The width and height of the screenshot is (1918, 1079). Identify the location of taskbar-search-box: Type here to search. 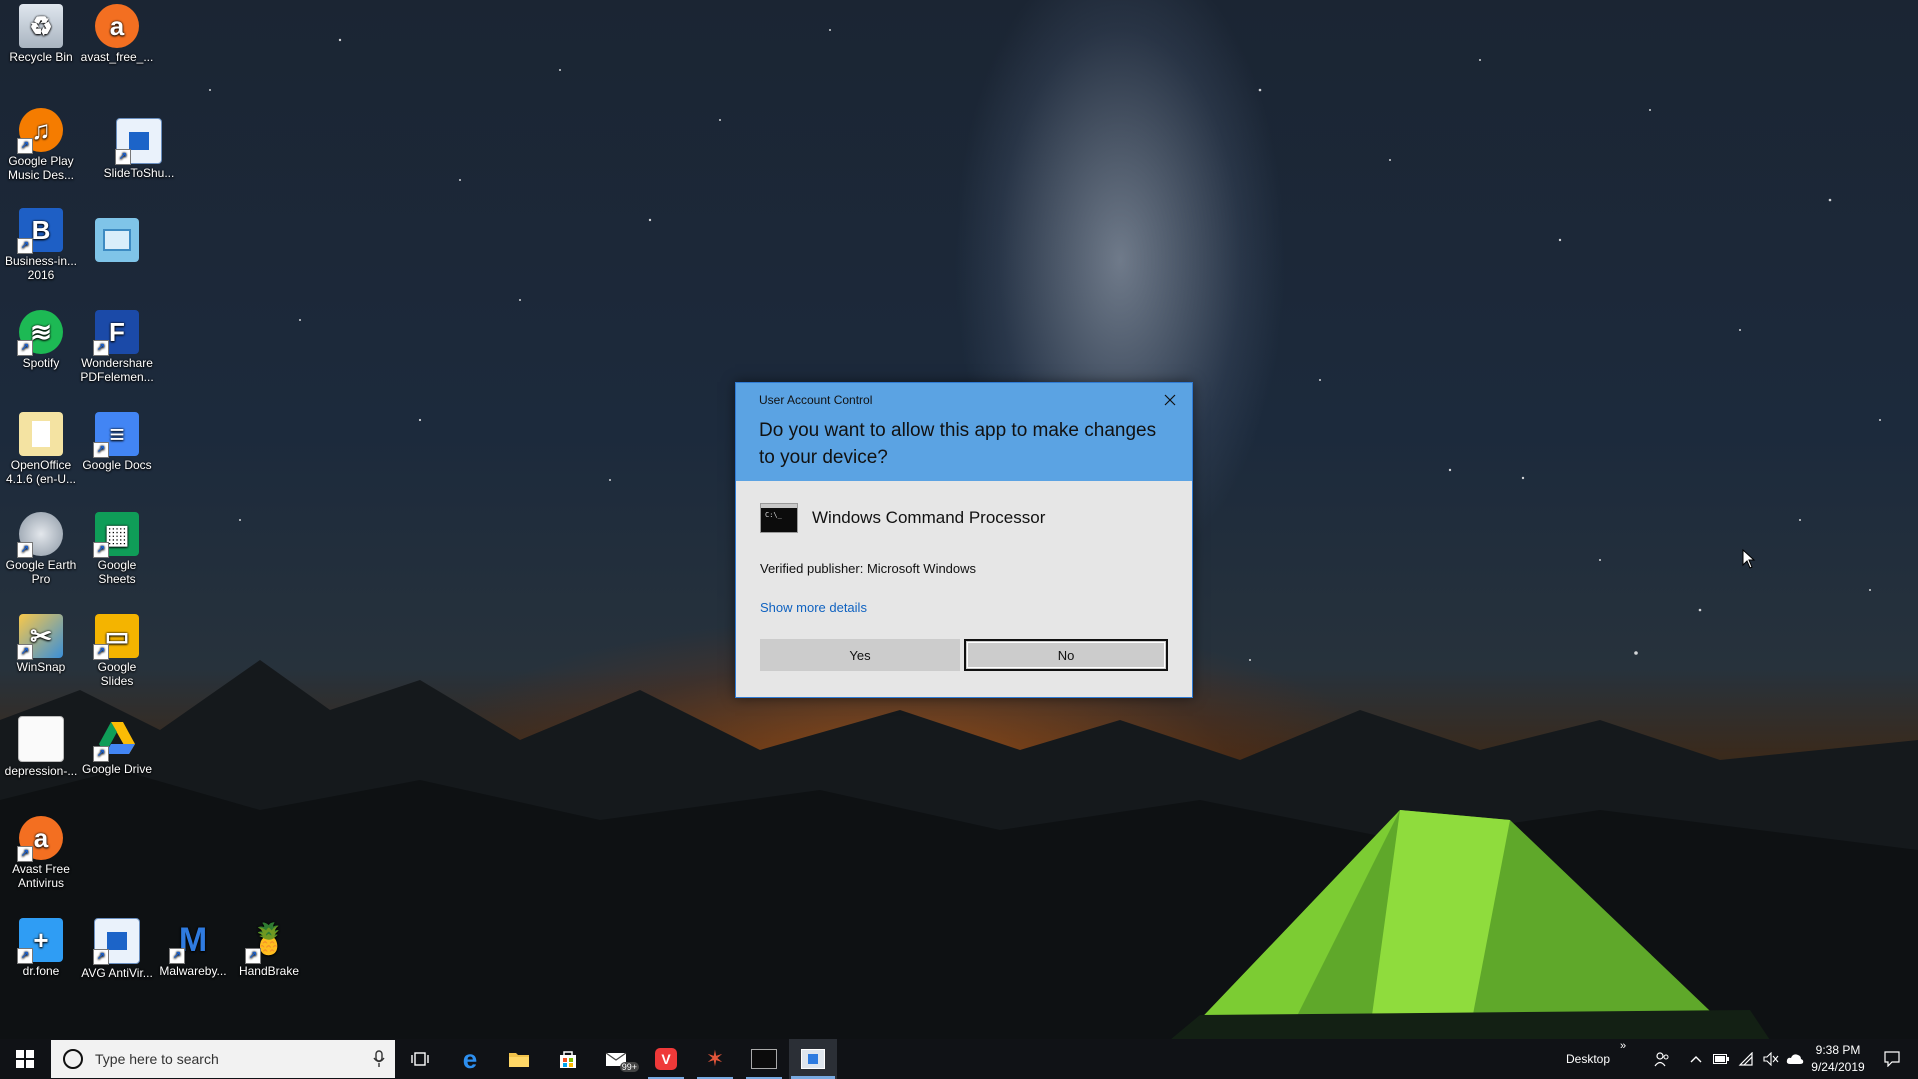
(223, 1059).